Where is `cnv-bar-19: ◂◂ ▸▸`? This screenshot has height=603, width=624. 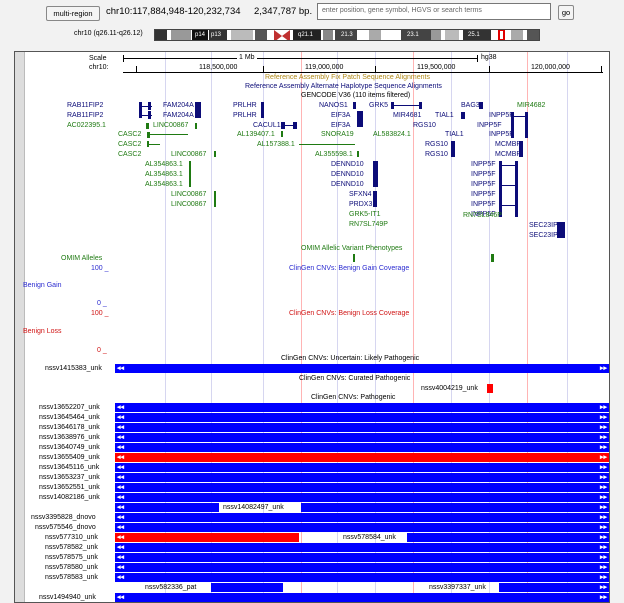 cnv-bar-19: ◂◂ ▸▸ is located at coordinates (362, 567).